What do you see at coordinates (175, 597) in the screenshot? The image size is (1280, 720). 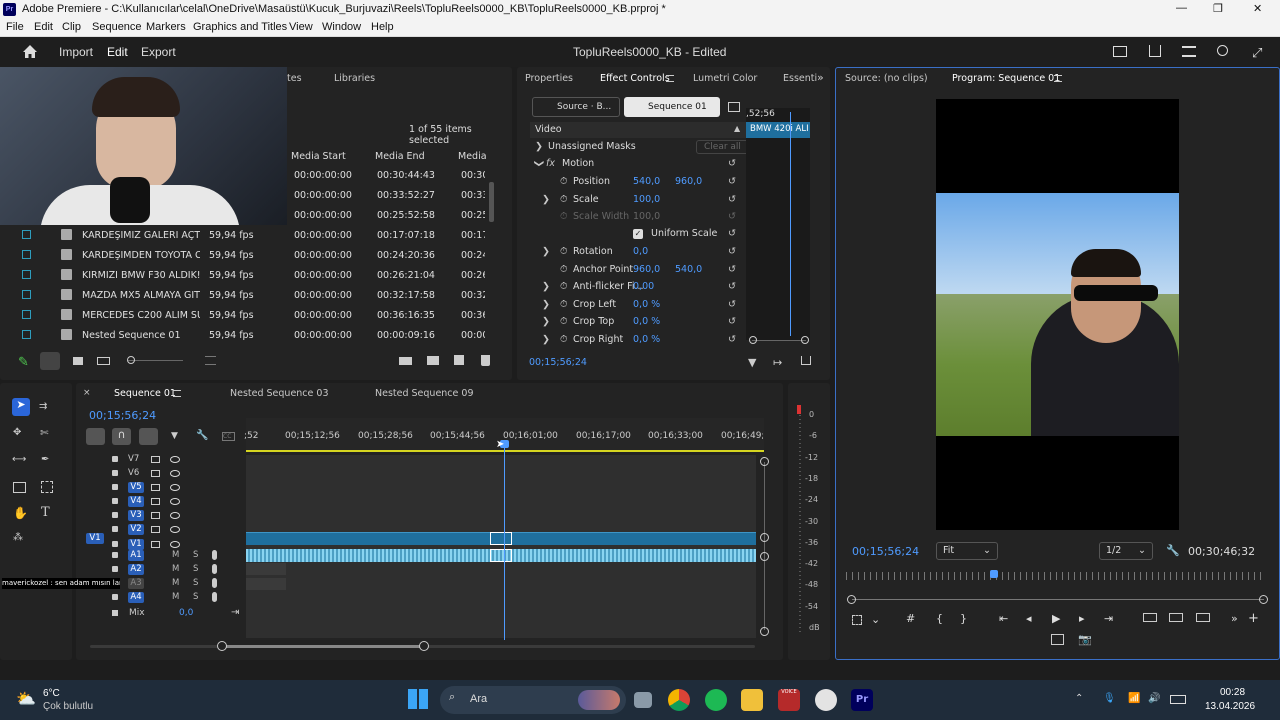 I see `mute-button: M` at bounding box center [175, 597].